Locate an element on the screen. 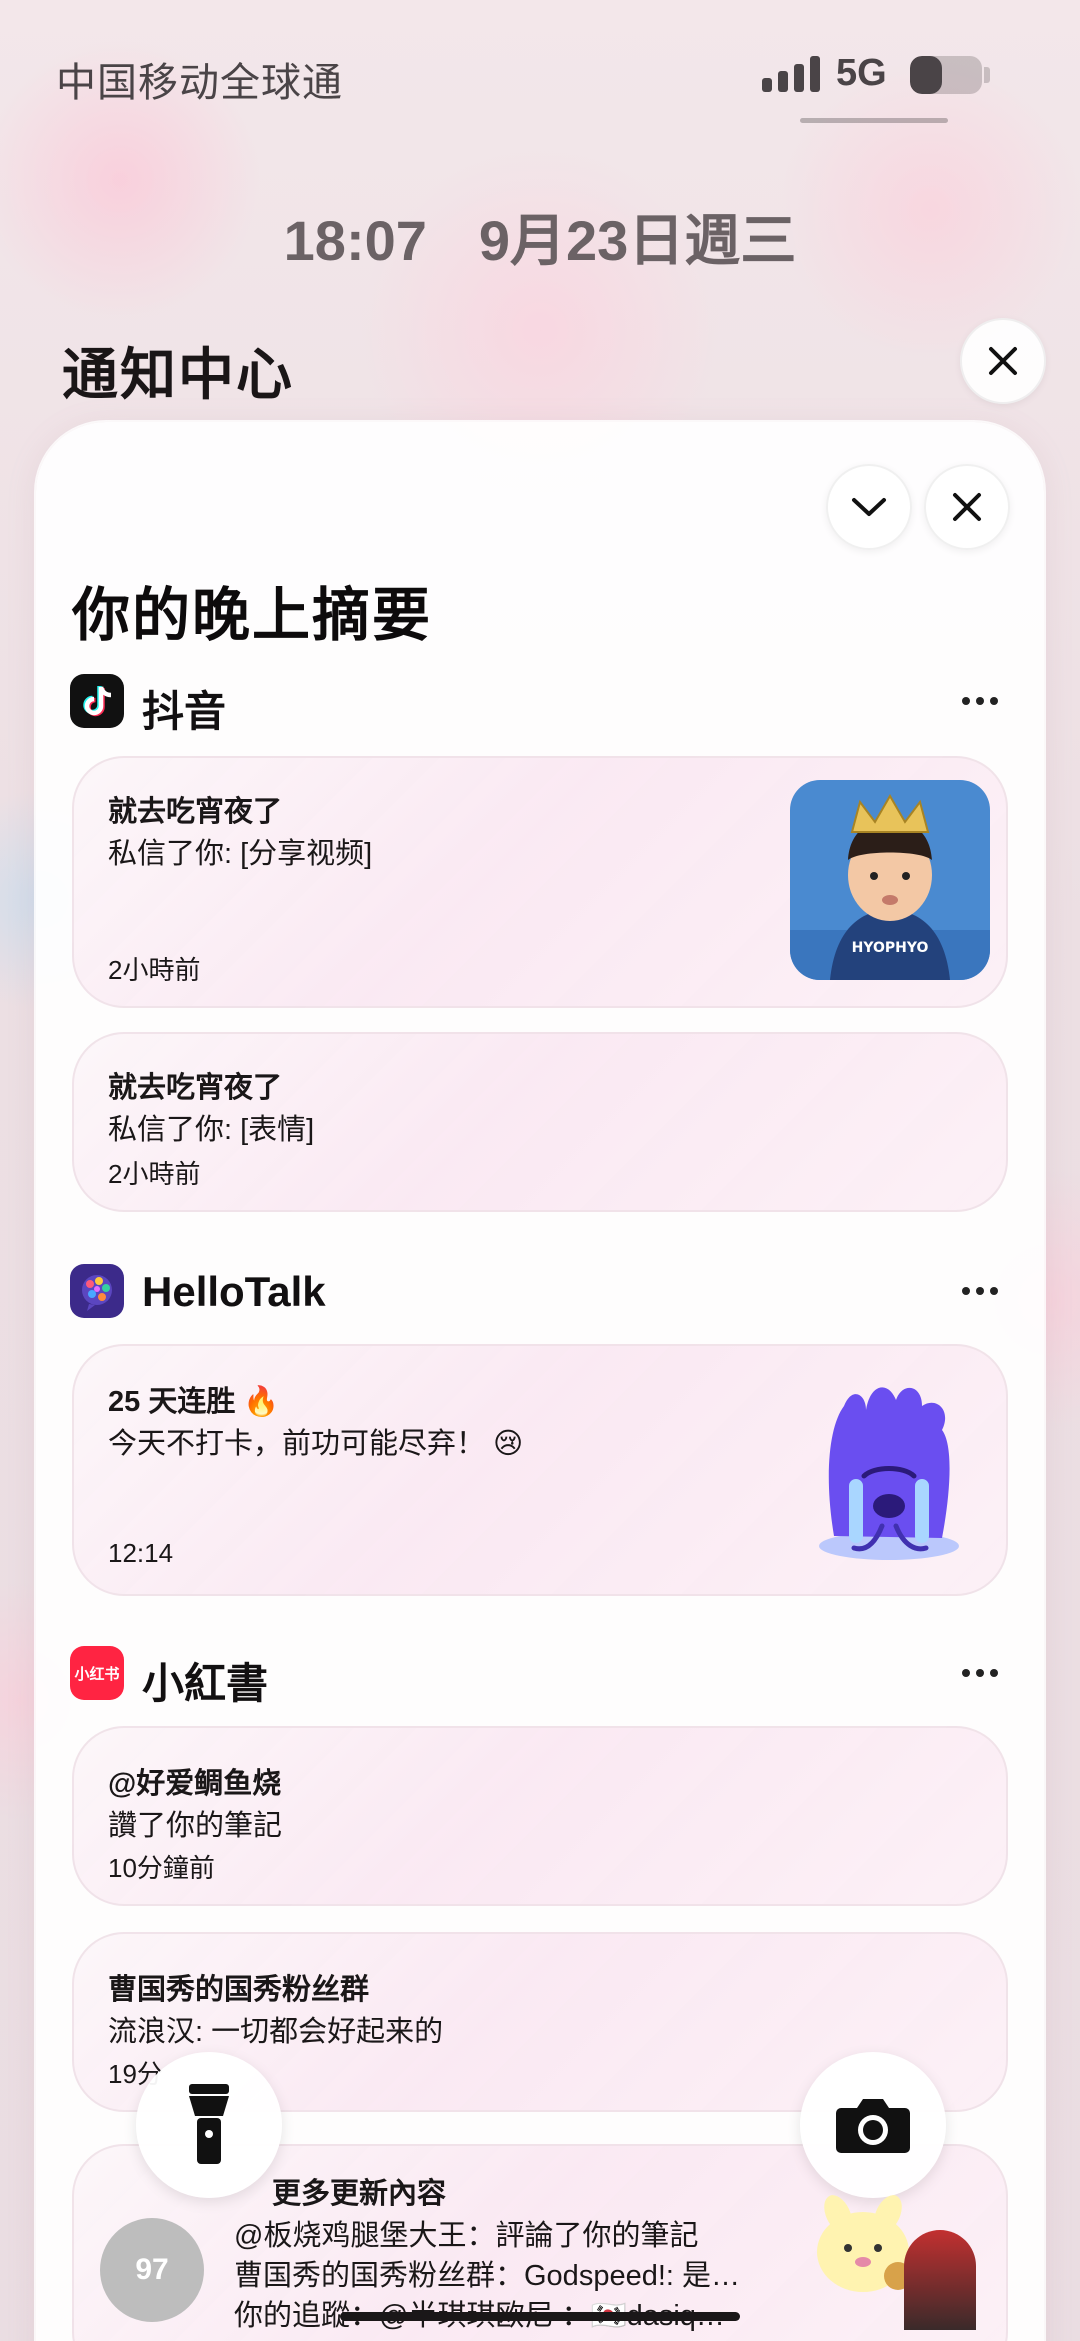 Image resolution: width=1080 pixels, height=2341 pixels. camera-button is located at coordinates (873, 2125).